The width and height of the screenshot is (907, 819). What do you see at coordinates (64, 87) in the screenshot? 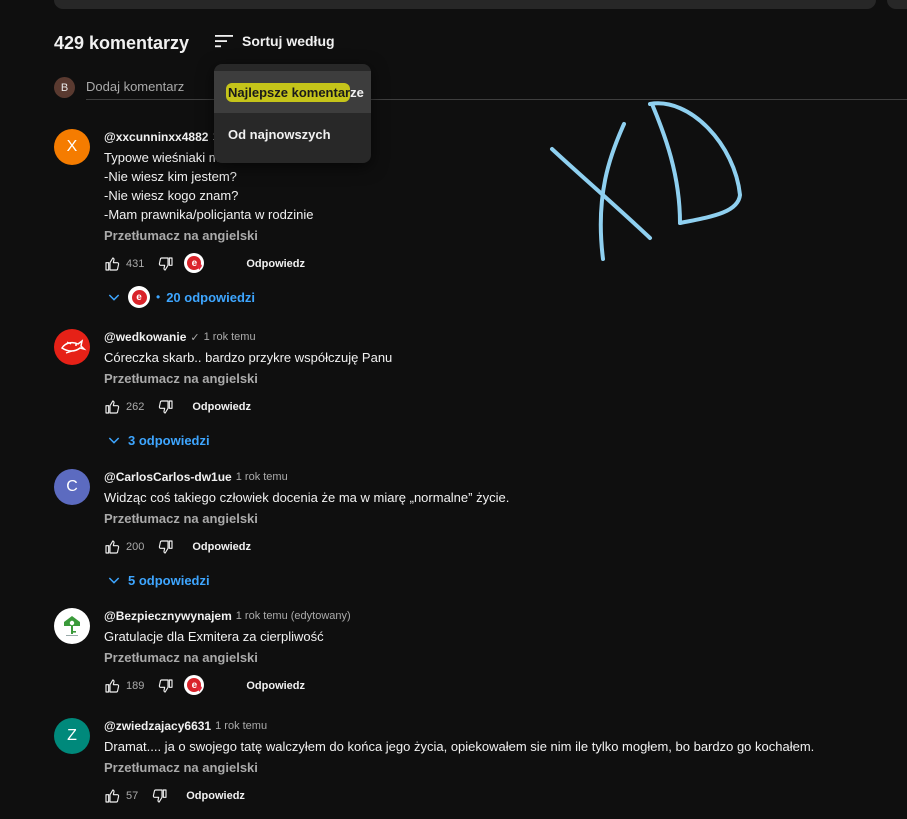
I see `current-user-avatar: B` at bounding box center [64, 87].